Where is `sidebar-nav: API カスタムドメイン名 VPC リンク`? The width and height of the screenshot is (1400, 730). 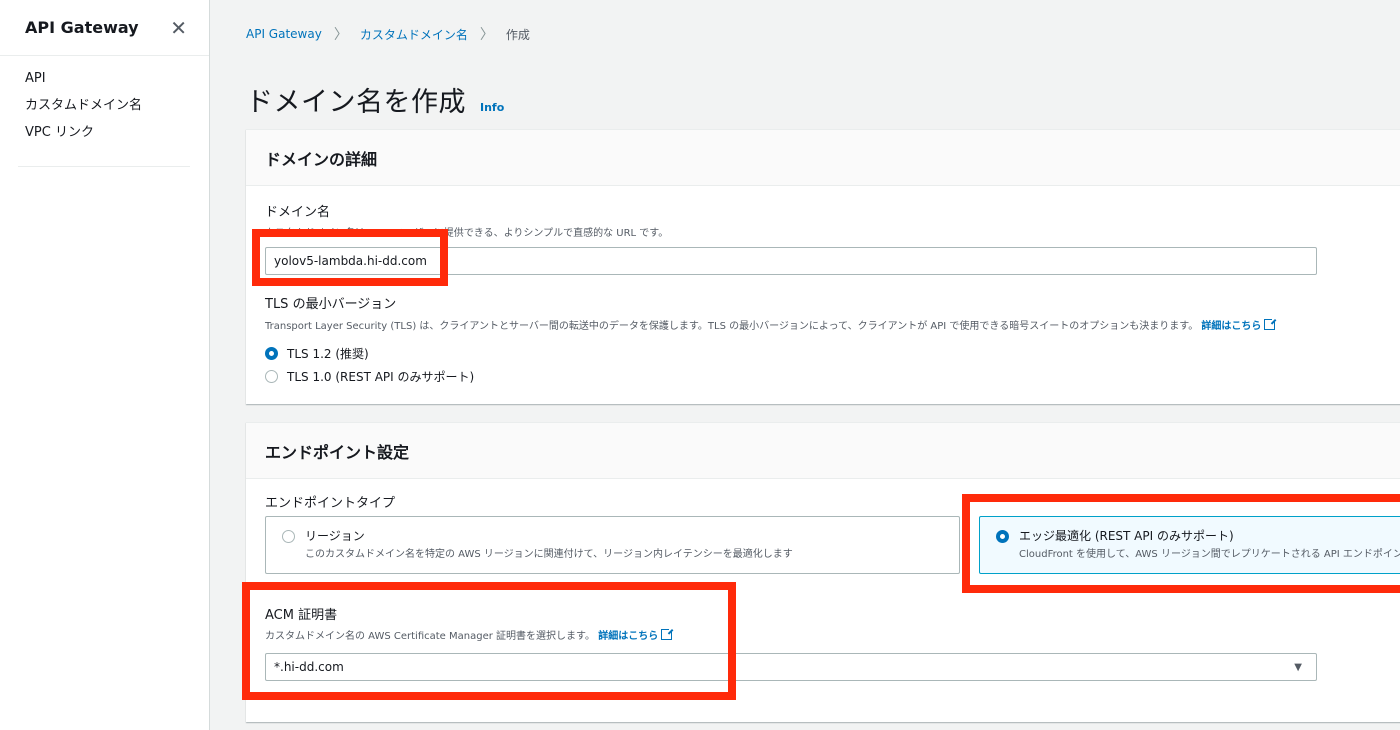
sidebar-nav: API カスタムドメイン名 VPC リンク is located at coordinates (104, 103).